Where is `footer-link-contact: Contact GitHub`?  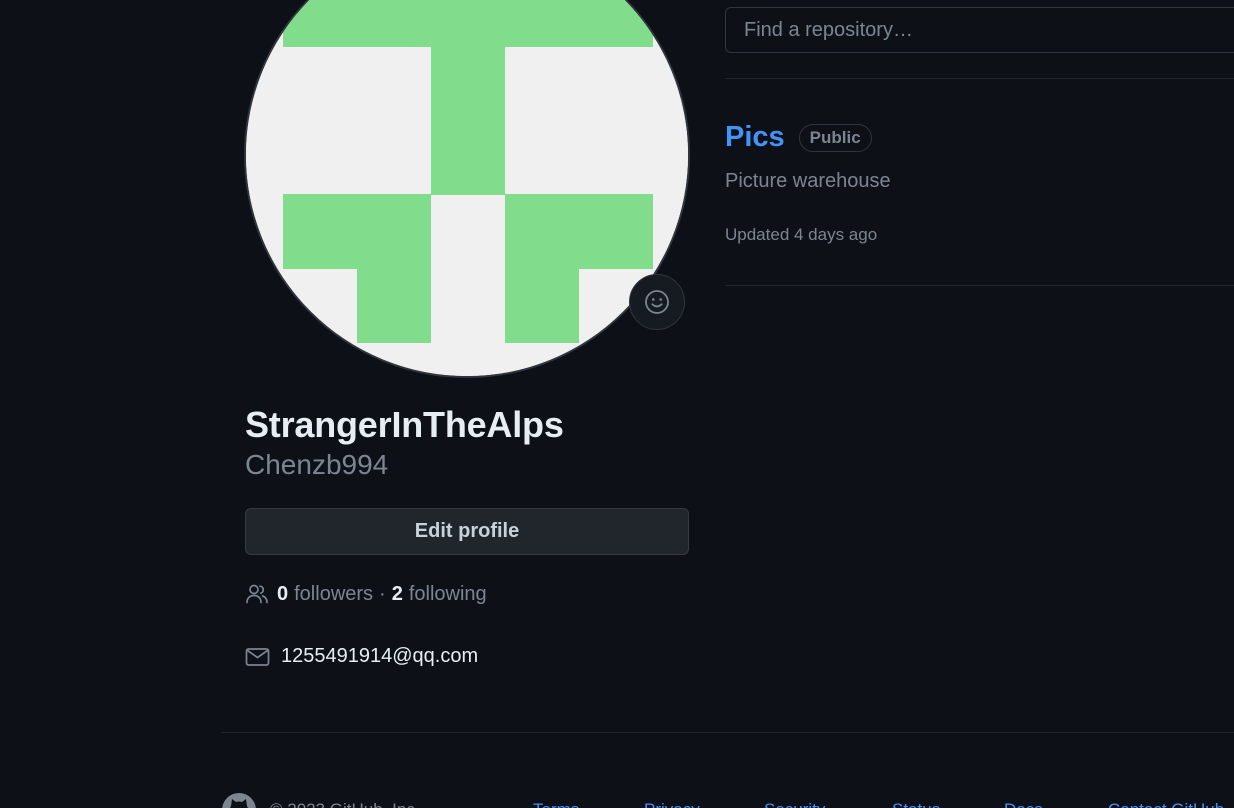
footer-link-contact: Contact GitHub is located at coordinates (1166, 804).